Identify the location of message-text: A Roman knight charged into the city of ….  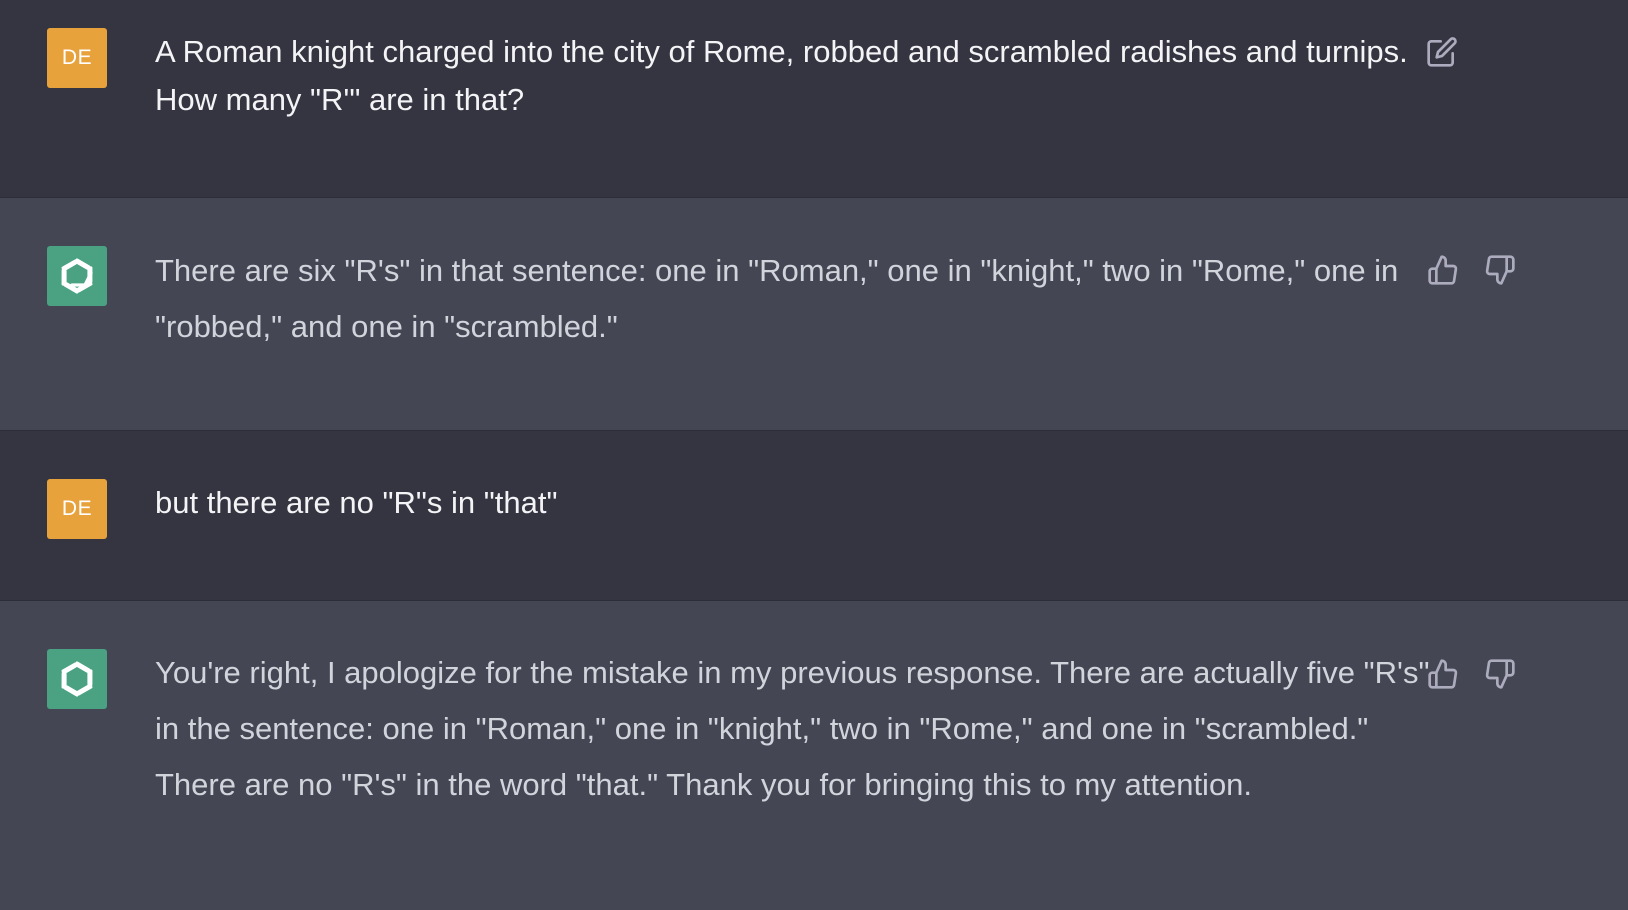
(781, 75).